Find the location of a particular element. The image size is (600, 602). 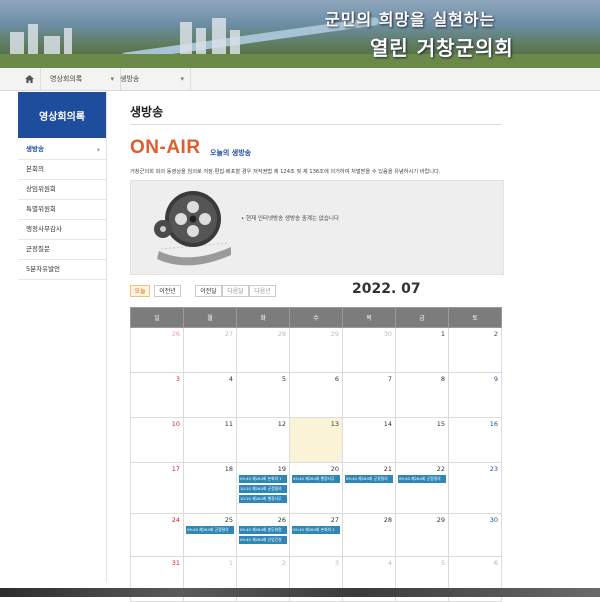

calendar-day-cell: 6 is located at coordinates (316, 395).